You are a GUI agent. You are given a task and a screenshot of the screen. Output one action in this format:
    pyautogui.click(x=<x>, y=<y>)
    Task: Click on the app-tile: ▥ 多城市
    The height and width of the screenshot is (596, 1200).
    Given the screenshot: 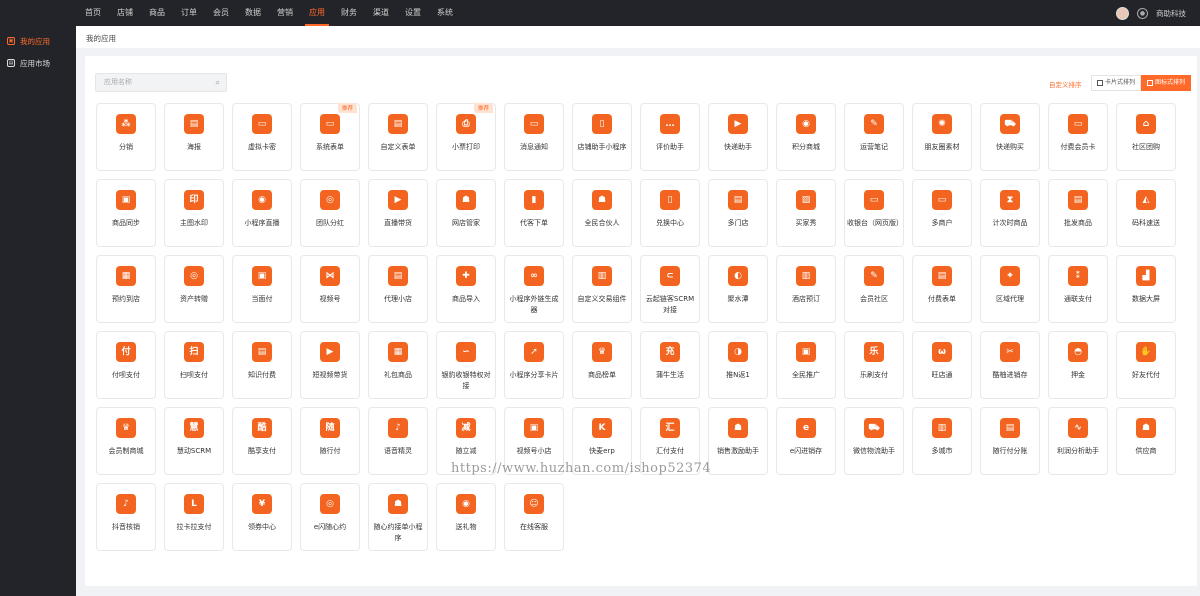 What is the action you would take?
    pyautogui.click(x=942, y=441)
    